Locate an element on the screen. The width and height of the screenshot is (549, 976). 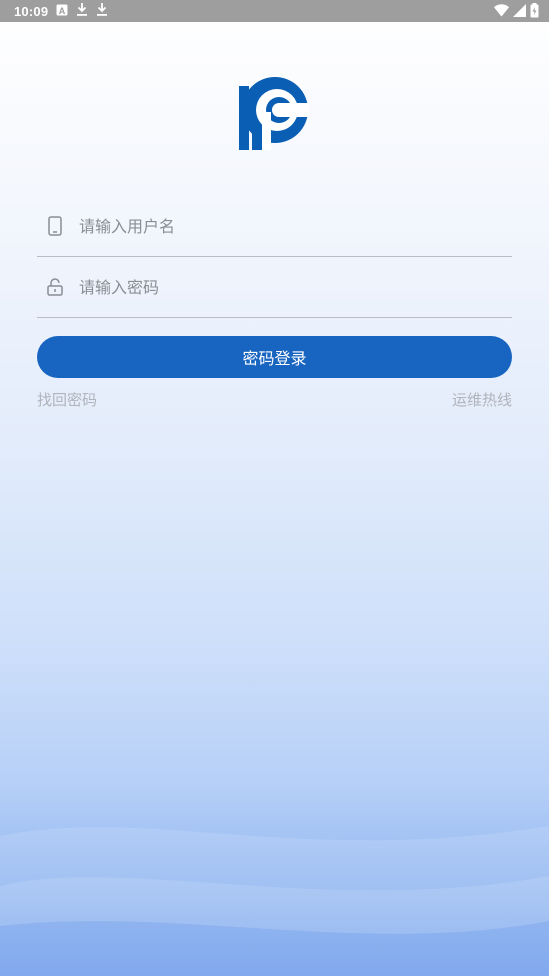
wifi-icon is located at coordinates (501, 12).